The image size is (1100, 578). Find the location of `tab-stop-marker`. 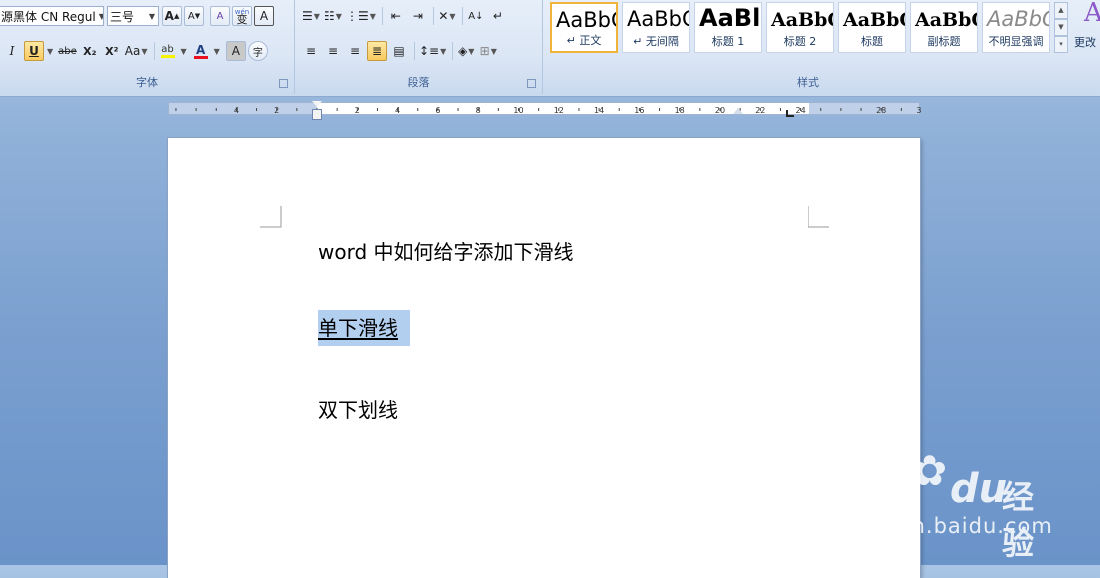

tab-stop-marker is located at coordinates (790, 113).